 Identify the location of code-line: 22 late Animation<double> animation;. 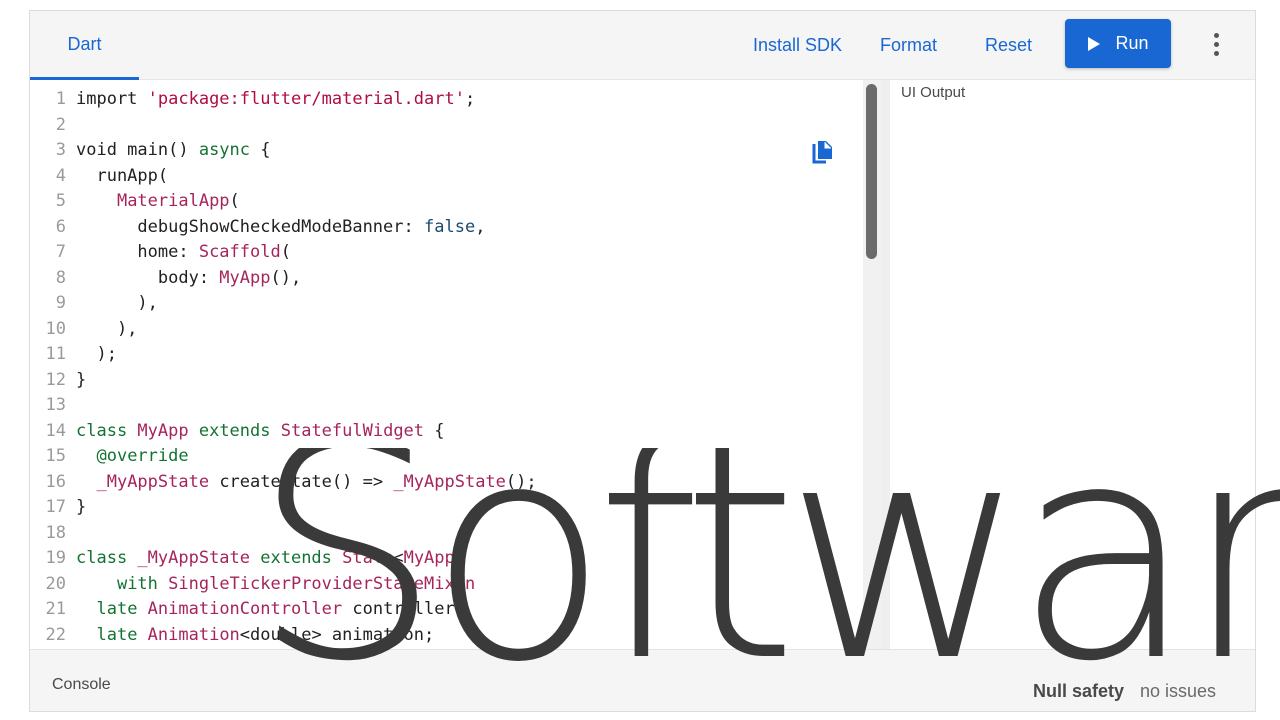
(232, 636).